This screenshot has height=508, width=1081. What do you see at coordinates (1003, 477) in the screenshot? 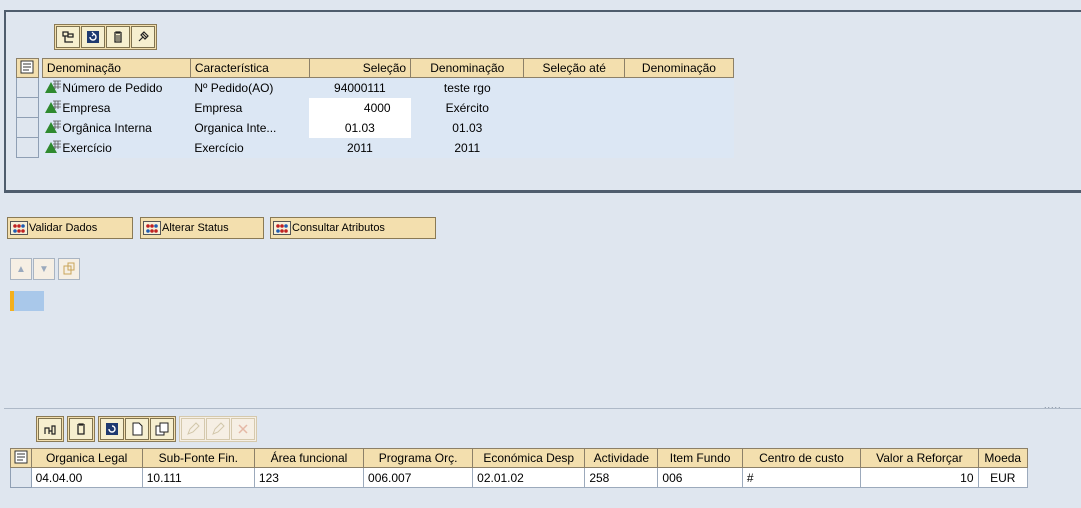
I see `cell-moeda: EUR` at bounding box center [1003, 477].